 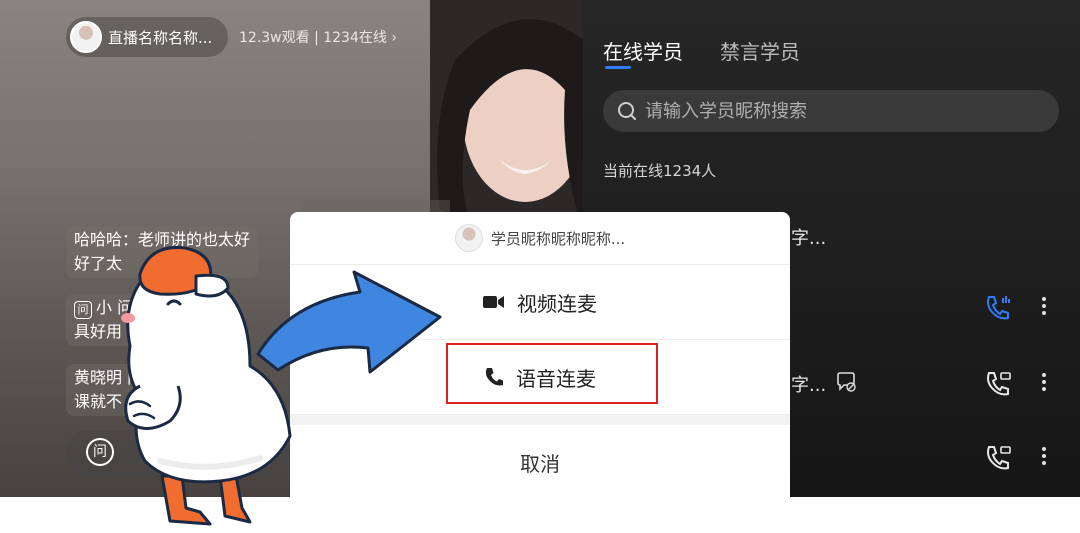 I want to click on online-count: 当前在线1234人, so click(x=660, y=171).